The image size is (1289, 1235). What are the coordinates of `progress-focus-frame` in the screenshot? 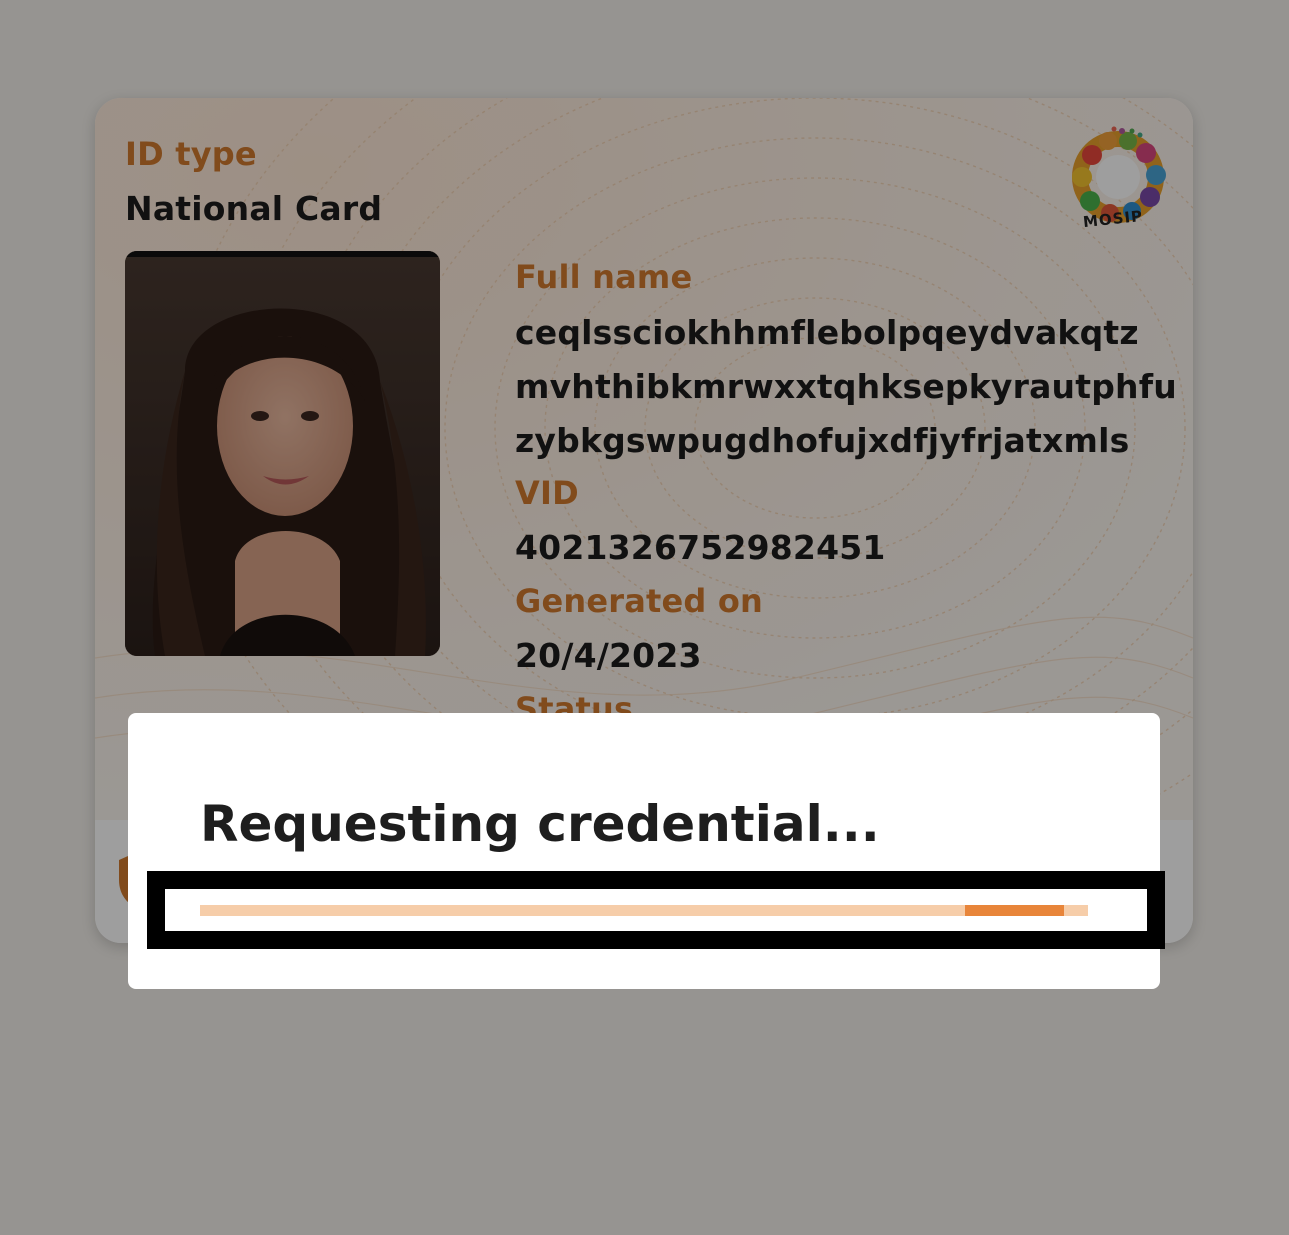 It's located at (656, 910).